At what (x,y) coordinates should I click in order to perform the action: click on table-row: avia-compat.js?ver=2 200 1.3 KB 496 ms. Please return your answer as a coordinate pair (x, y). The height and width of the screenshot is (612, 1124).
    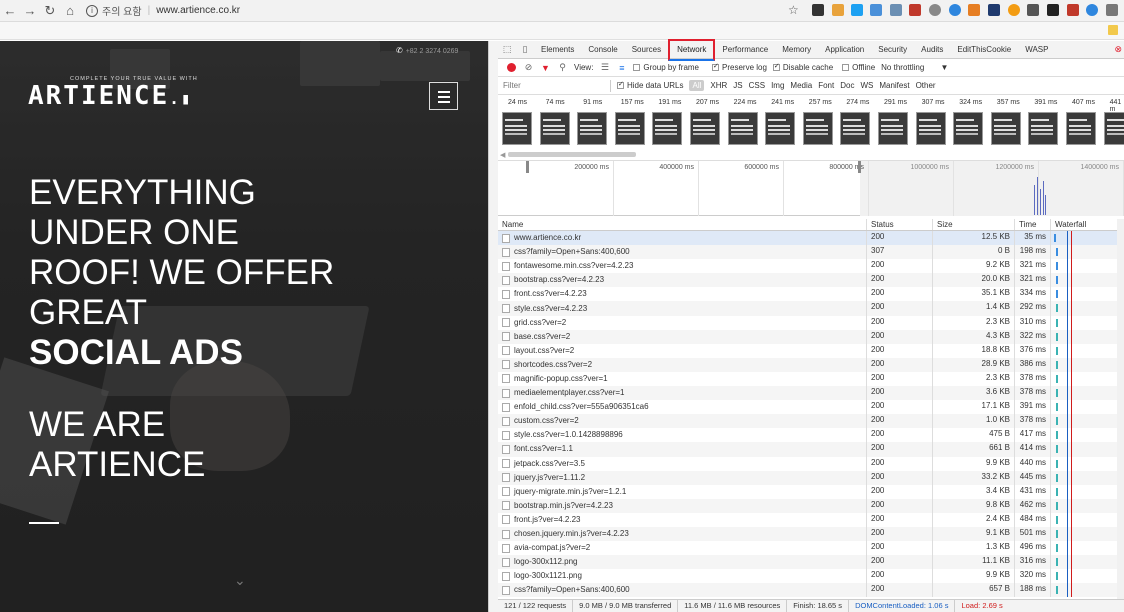
    Looking at the image, I should click on (811, 548).